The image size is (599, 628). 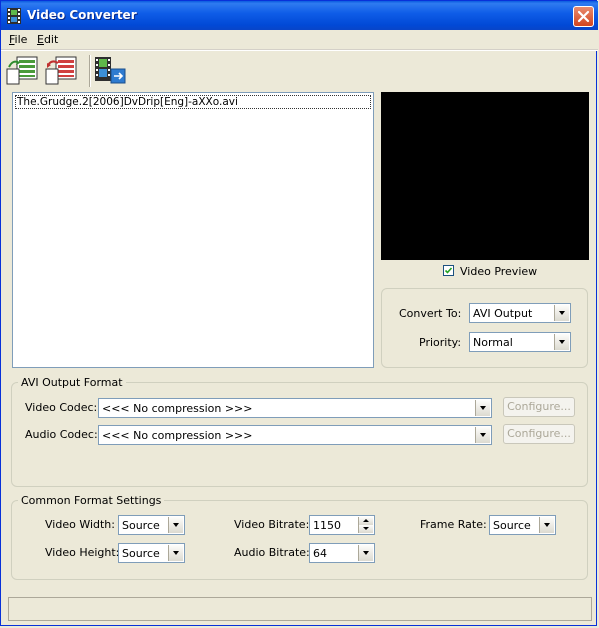 What do you see at coordinates (365, 521) in the screenshot?
I see `chevron-up-icon` at bounding box center [365, 521].